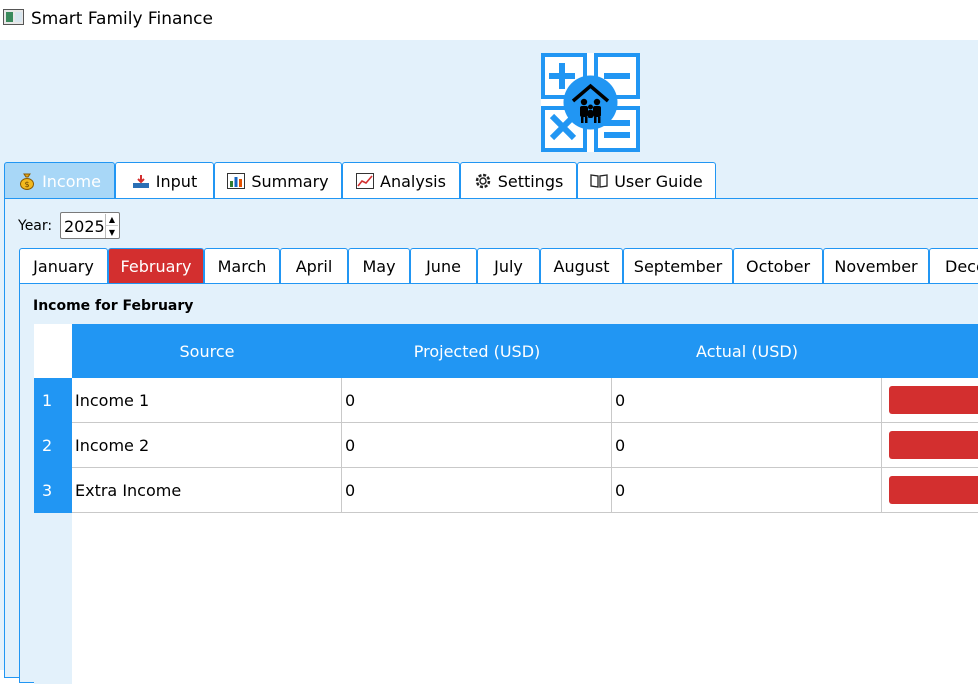 Image resolution: width=978 pixels, height=684 pixels. What do you see at coordinates (53, 351) in the screenshot?
I see `table-corner` at bounding box center [53, 351].